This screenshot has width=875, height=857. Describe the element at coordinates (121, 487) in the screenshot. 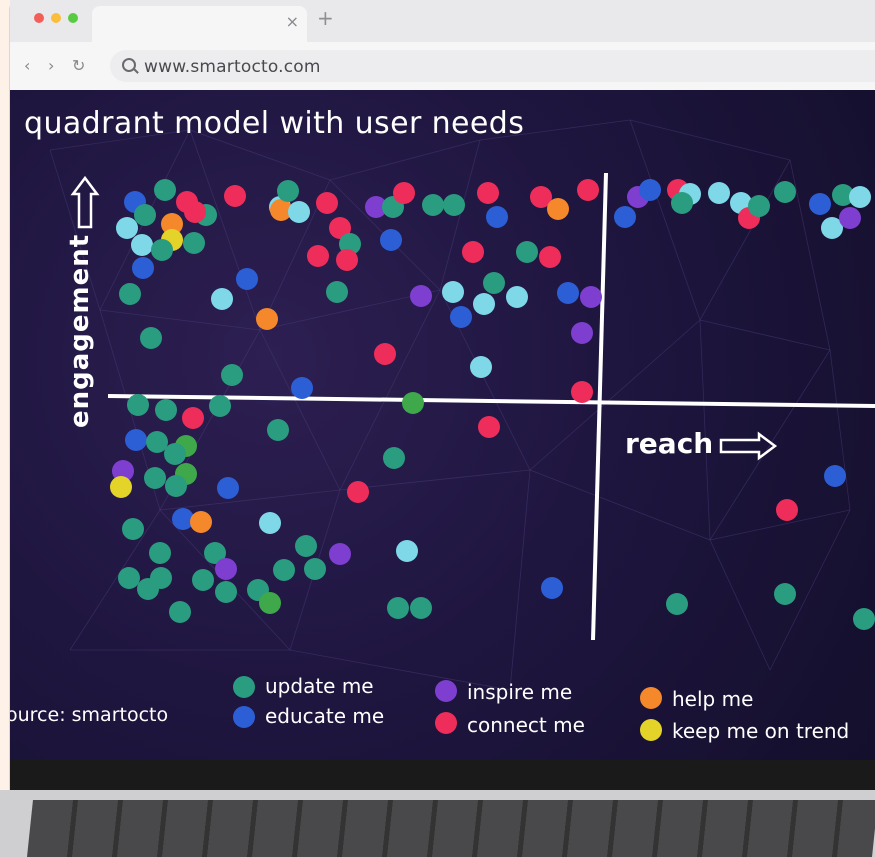

I see `data-point-keep-me-on-trend` at that location.